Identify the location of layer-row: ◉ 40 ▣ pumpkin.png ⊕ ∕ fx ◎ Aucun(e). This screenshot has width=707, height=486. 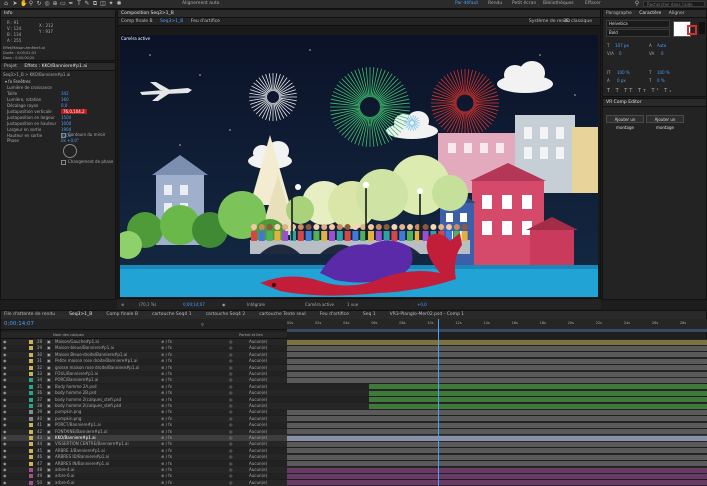
(354, 418).